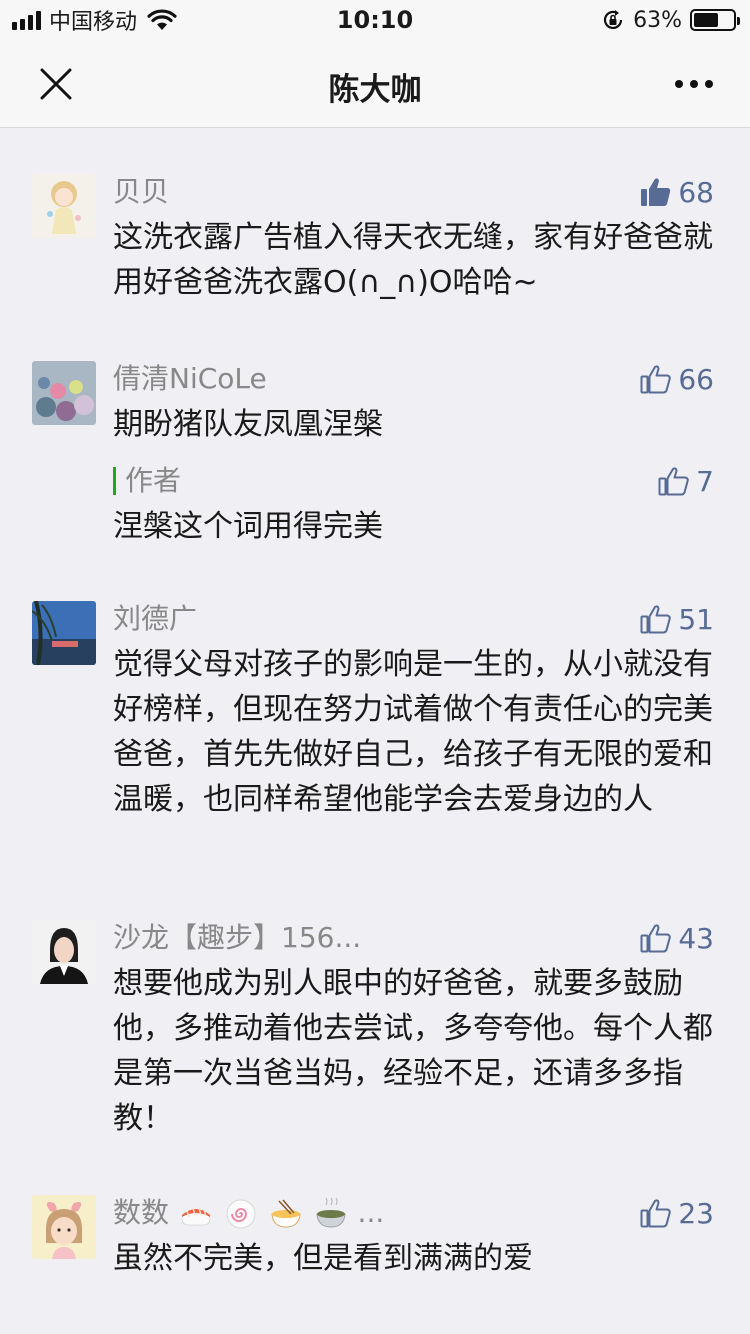 The height and width of the screenshot is (1334, 750). Describe the element at coordinates (375, 90) in the screenshot. I see `page-title: 陈大咖` at that location.